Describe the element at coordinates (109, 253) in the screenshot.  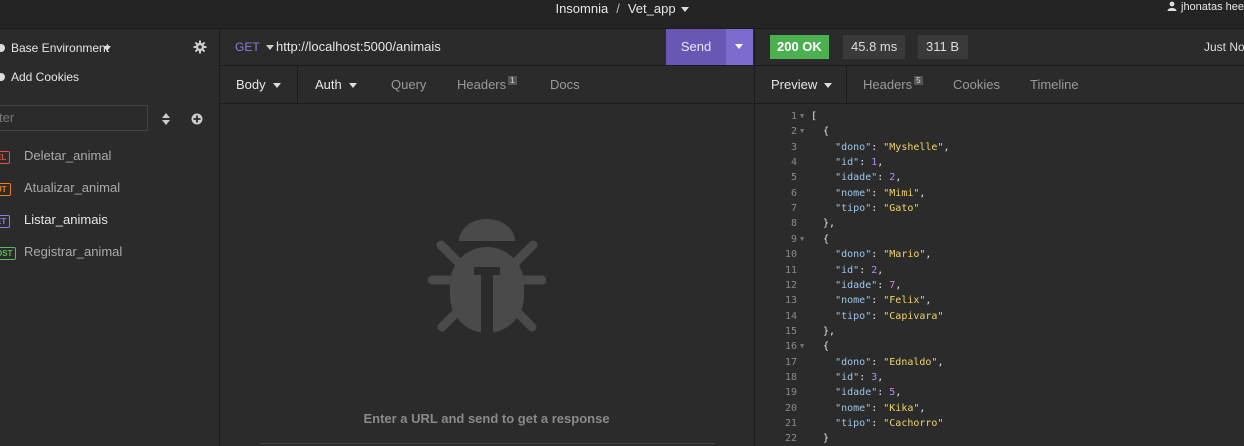
I see `sidebar-request-registrar: OST Registrar_animal` at that location.